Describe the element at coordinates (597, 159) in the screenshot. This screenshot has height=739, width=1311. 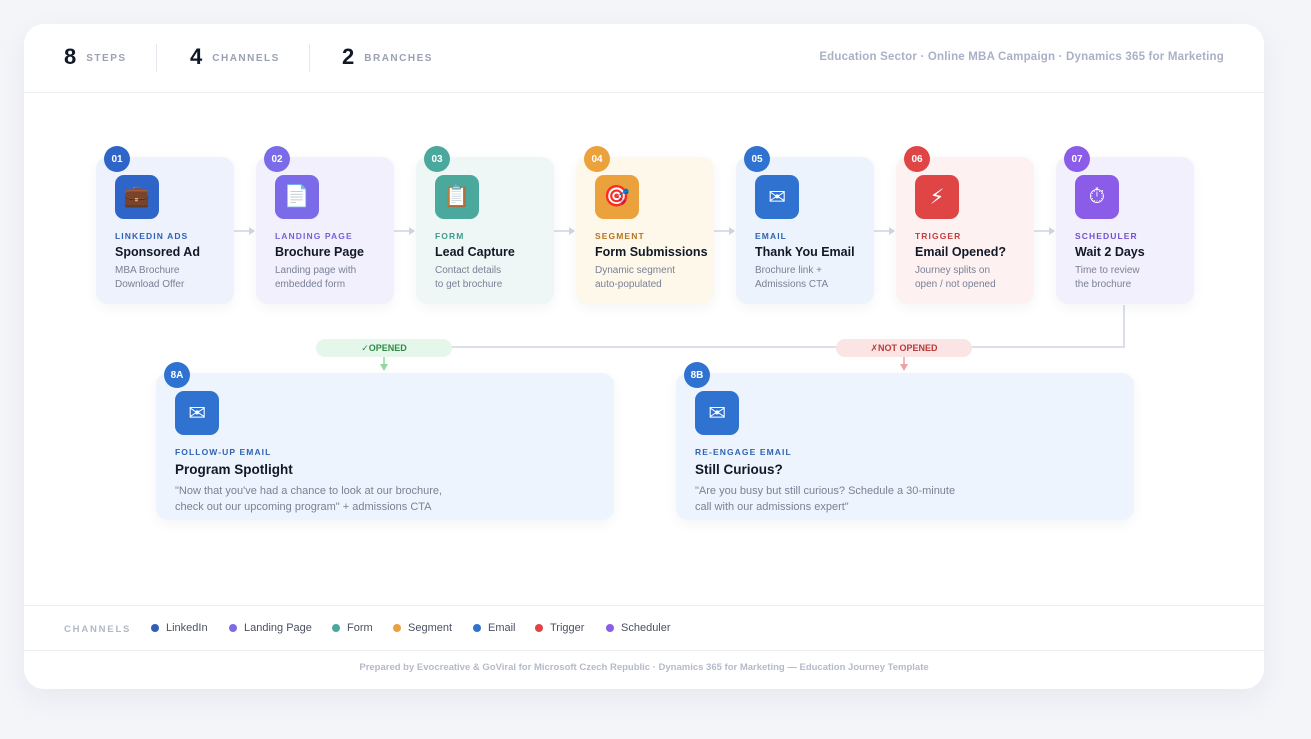
I see `step-number-badge: 04` at that location.